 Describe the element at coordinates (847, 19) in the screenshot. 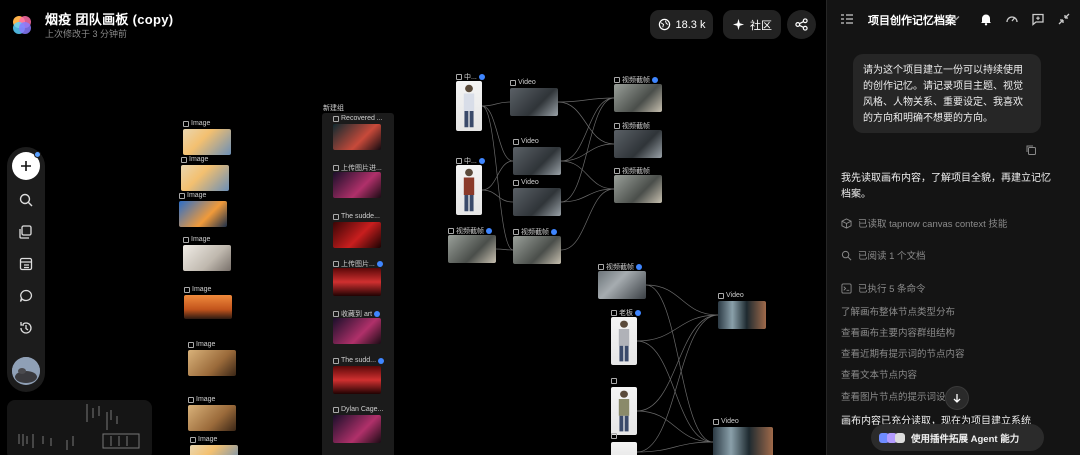

I see `list-icon` at that location.